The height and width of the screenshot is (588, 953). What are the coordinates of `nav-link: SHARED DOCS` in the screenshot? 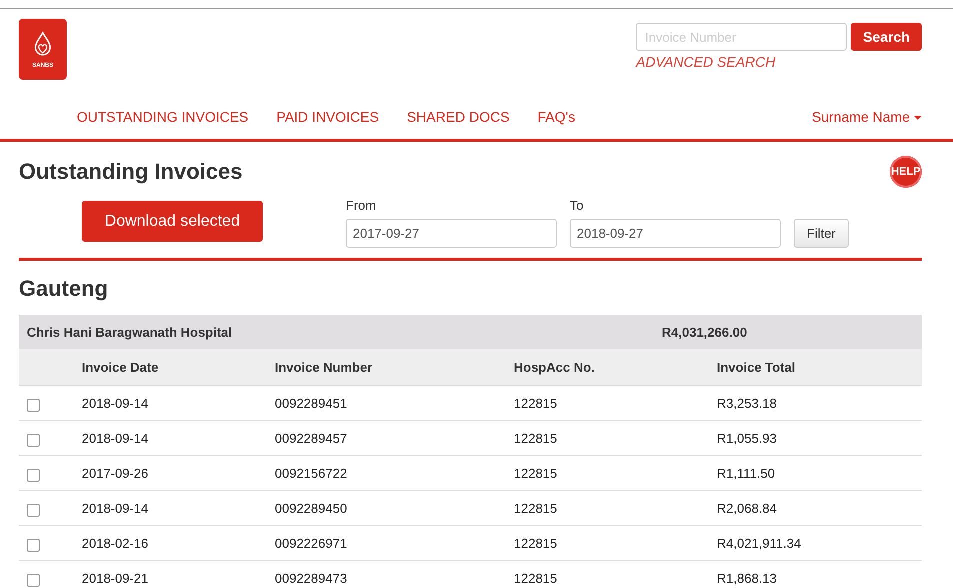 It's located at (458, 124).